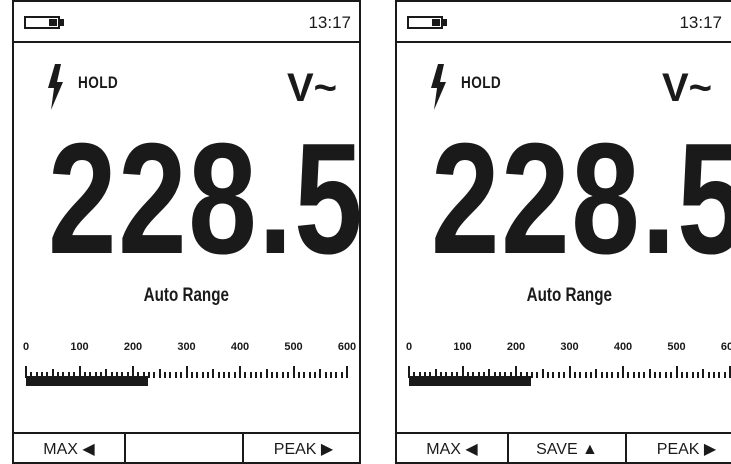  What do you see at coordinates (567, 448) in the screenshot?
I see `softkey-save: SAVE ▲` at bounding box center [567, 448].